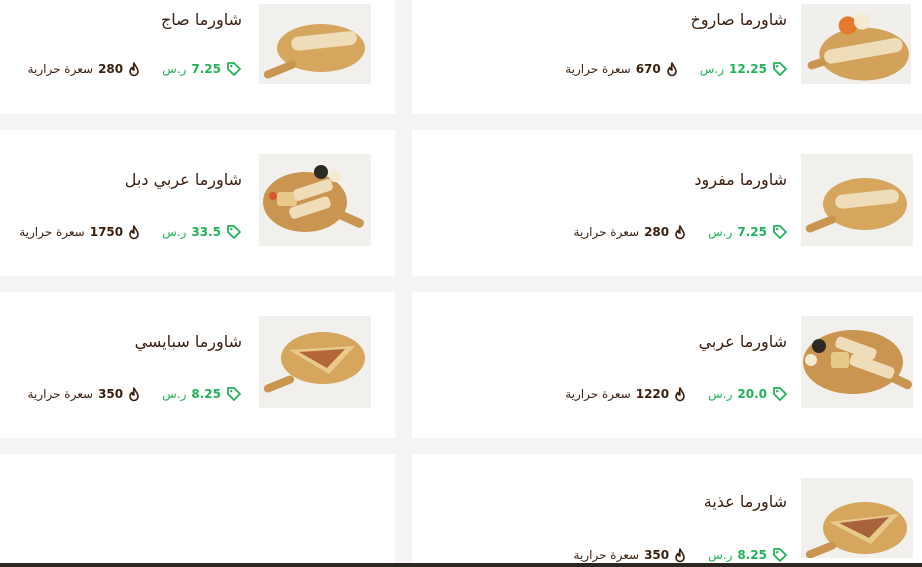 Image resolution: width=922 pixels, height=567 pixels. I want to click on item-name: شاورما عذية, so click(745, 501).